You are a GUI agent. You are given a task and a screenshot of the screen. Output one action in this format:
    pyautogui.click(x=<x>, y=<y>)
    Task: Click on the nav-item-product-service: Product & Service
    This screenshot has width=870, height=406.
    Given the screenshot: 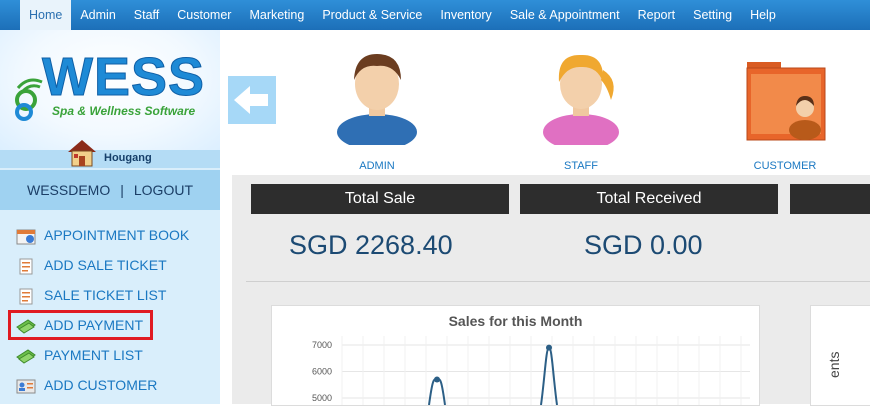 What is the action you would take?
    pyautogui.click(x=372, y=15)
    